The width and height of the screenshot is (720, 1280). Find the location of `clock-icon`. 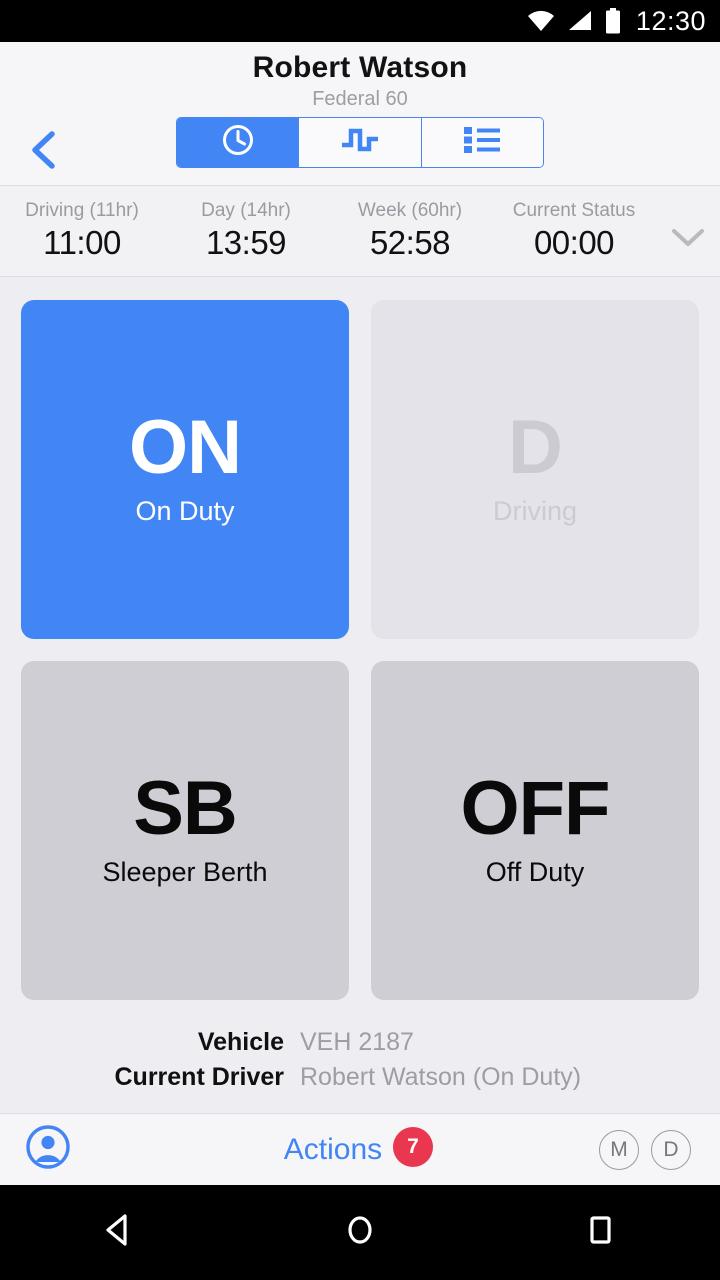

clock-icon is located at coordinates (238, 142).